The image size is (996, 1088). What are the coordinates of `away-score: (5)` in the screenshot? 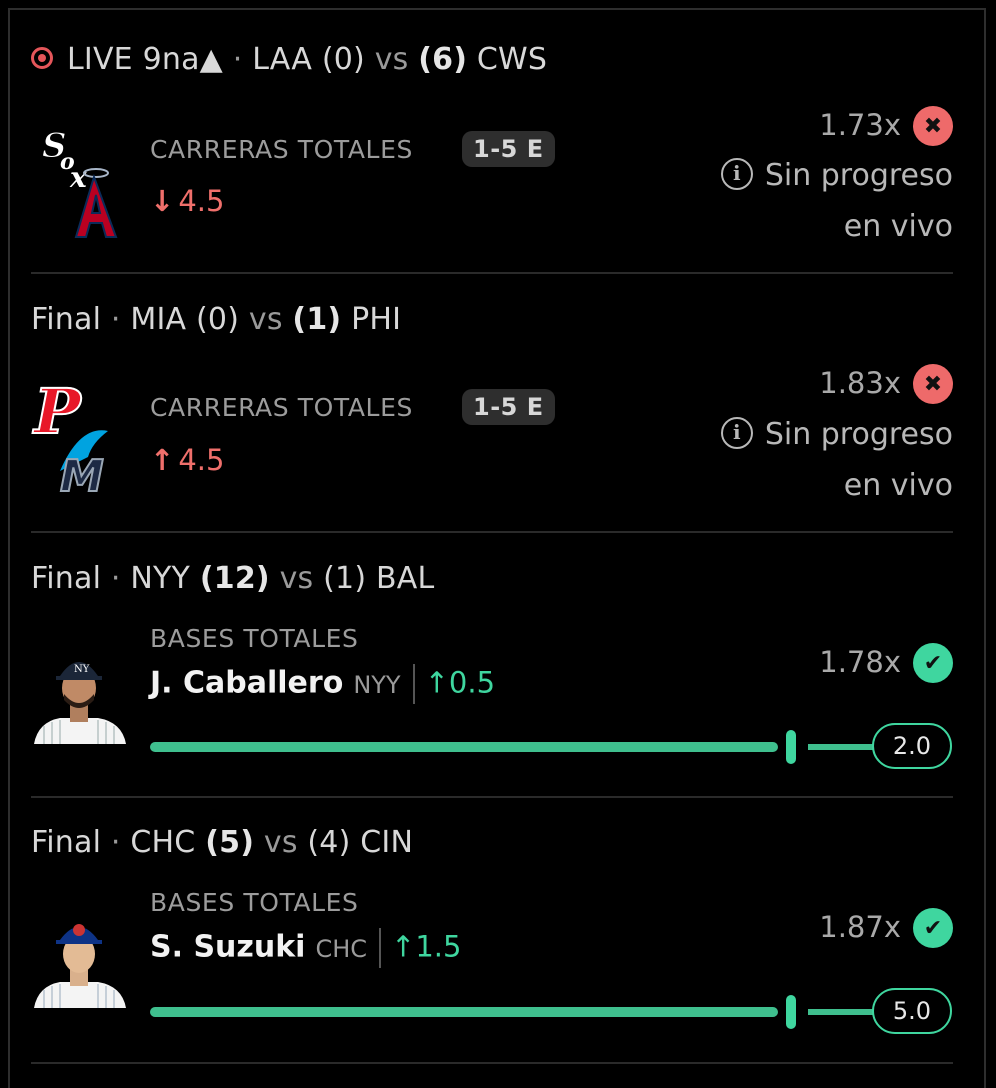 It's located at (230, 842).